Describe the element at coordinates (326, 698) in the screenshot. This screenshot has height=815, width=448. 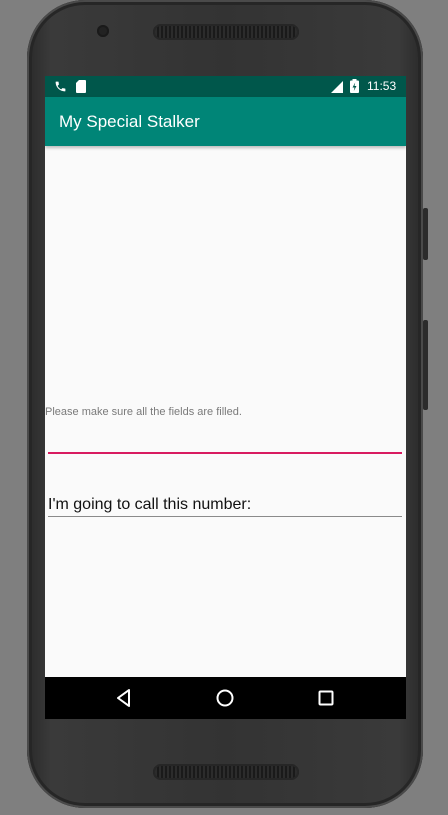
I see `recents-icon` at that location.